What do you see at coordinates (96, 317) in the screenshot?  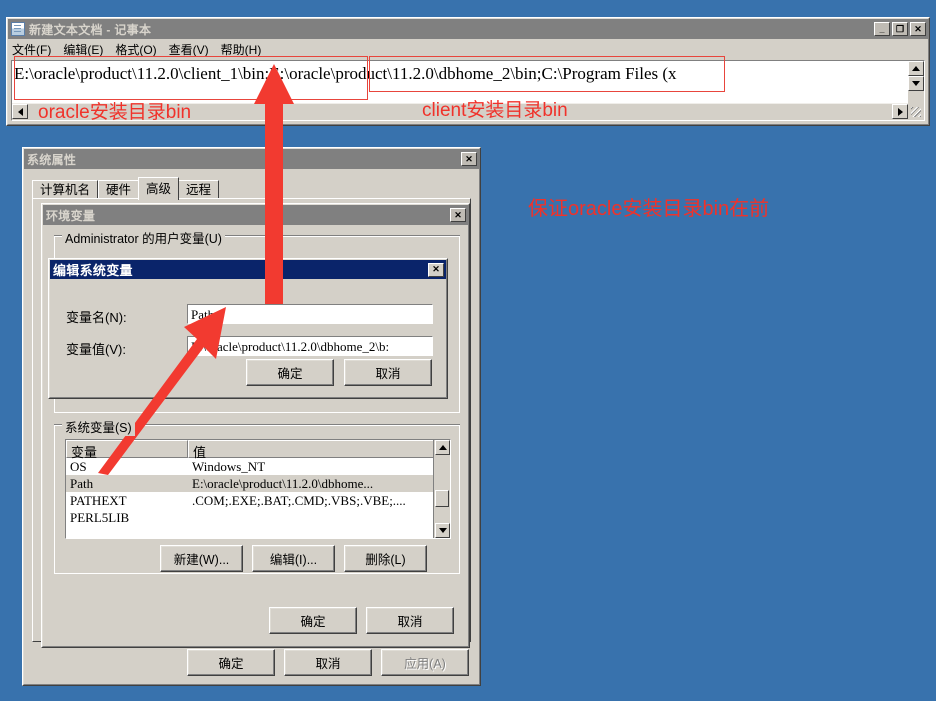 I see `variable-name-label: 变量名(N):` at bounding box center [96, 317].